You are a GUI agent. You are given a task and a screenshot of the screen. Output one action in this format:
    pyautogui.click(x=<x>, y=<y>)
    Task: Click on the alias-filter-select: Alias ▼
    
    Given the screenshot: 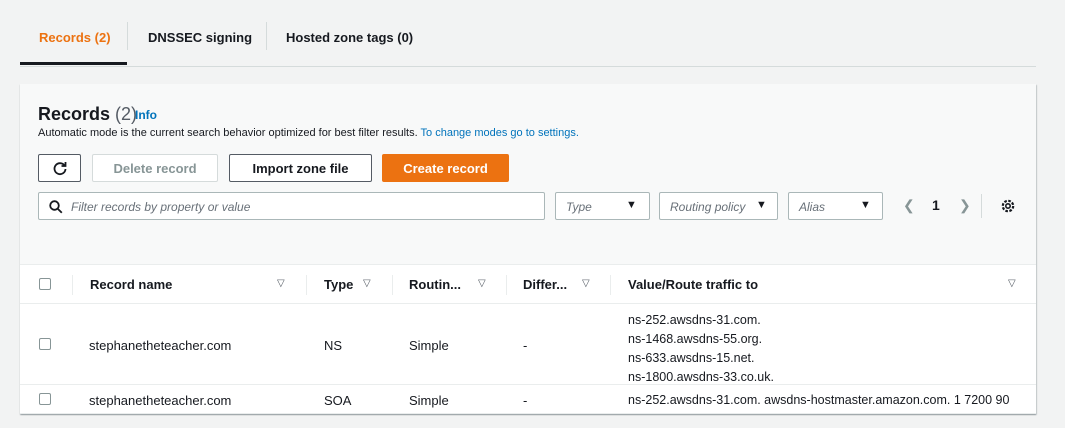 What is the action you would take?
    pyautogui.click(x=835, y=206)
    